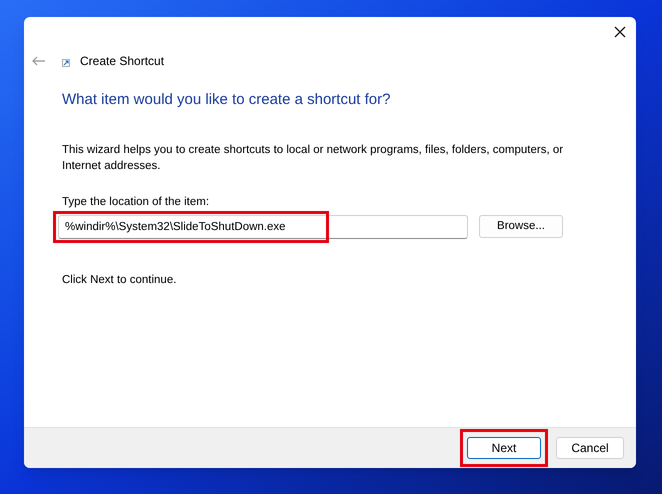 The height and width of the screenshot is (494, 662). What do you see at coordinates (227, 100) in the screenshot?
I see `wizard-heading: What item would you like to create a shortcut for?` at bounding box center [227, 100].